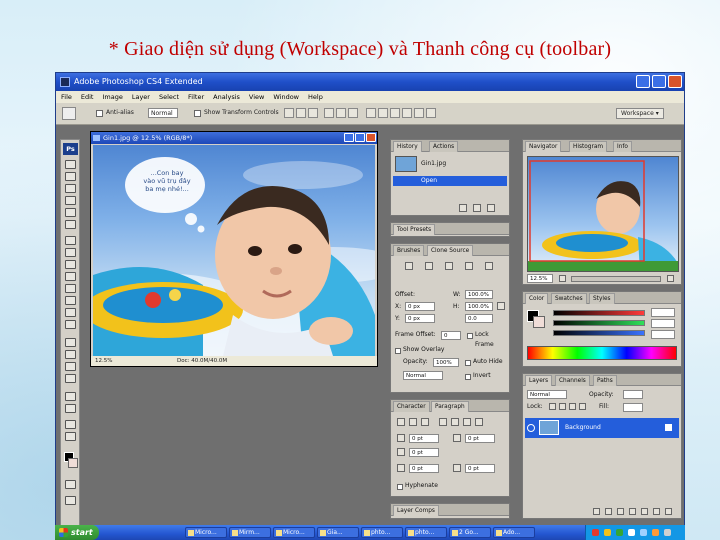 The width and height of the screenshot is (720, 540). I want to click on layer-fill-input, so click(633, 407).